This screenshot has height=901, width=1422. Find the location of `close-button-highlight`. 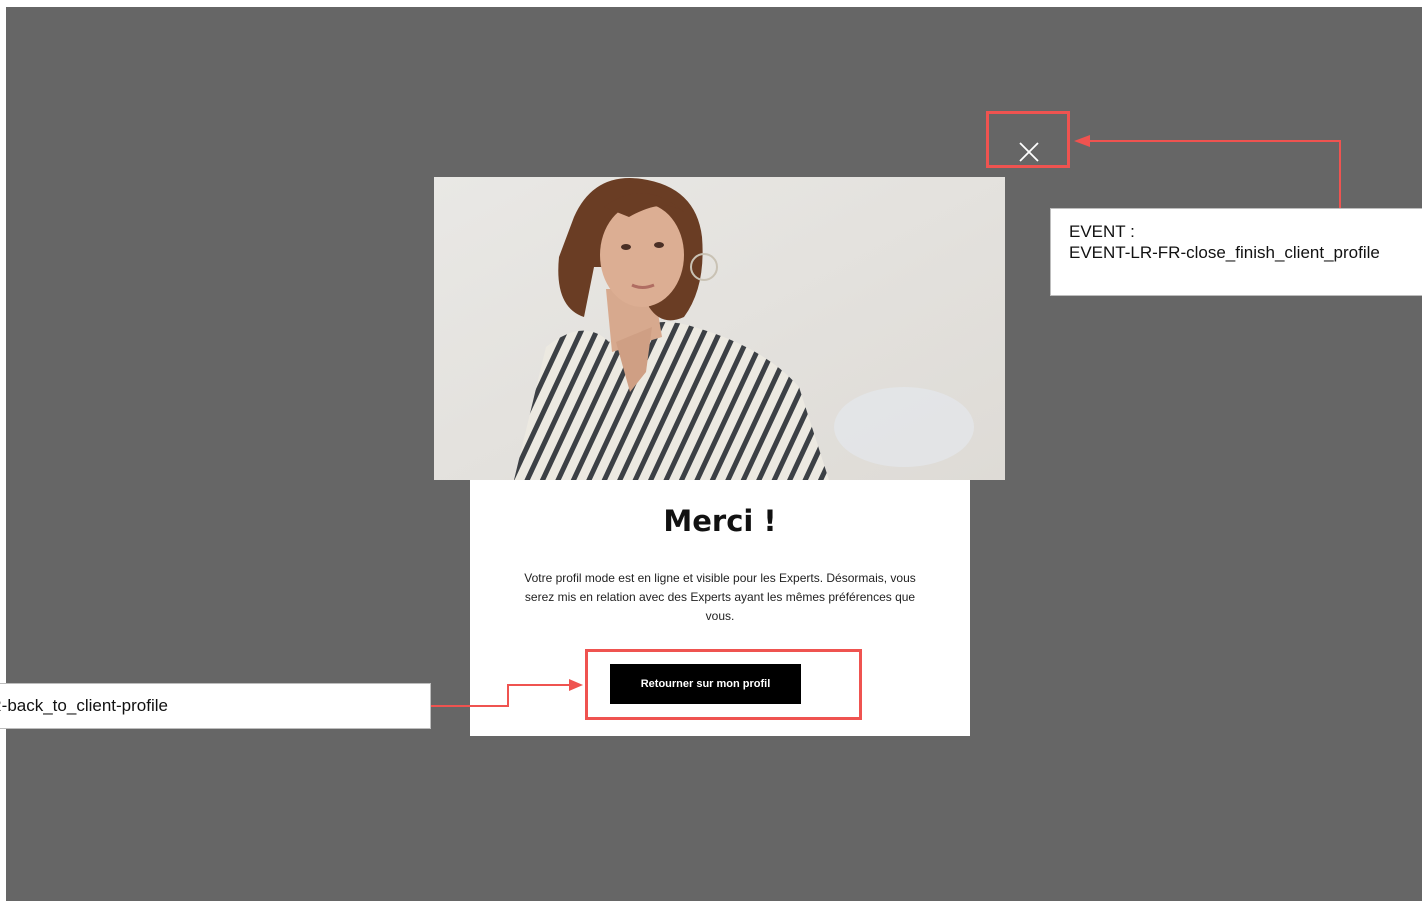

close-button-highlight is located at coordinates (1028, 139).